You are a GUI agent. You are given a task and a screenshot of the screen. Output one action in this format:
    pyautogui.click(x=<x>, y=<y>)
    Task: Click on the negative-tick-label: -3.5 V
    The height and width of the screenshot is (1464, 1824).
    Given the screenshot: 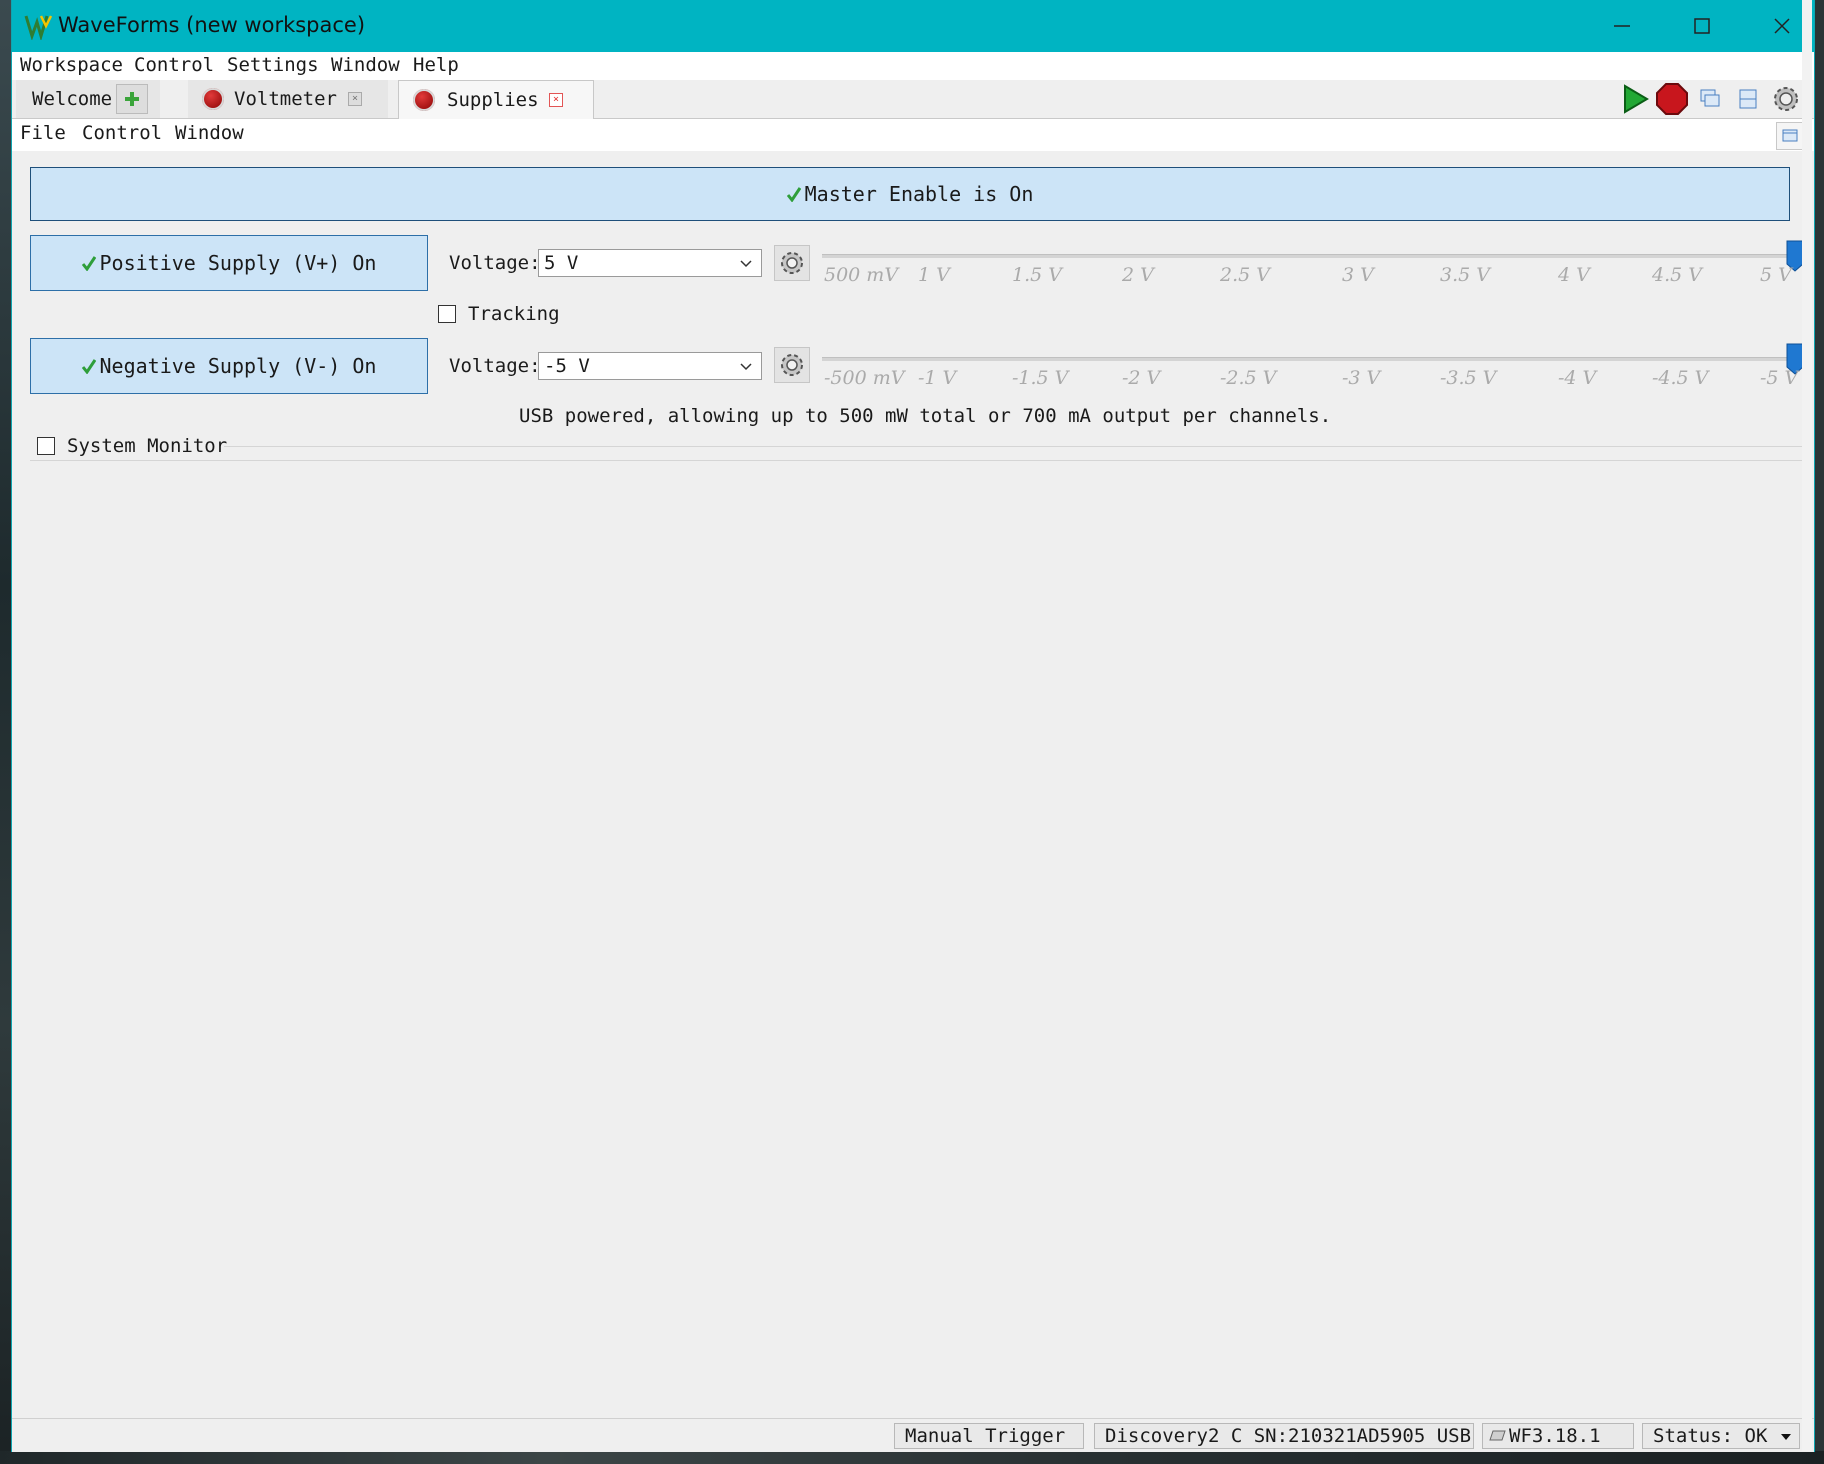 What is the action you would take?
    pyautogui.click(x=1468, y=378)
    